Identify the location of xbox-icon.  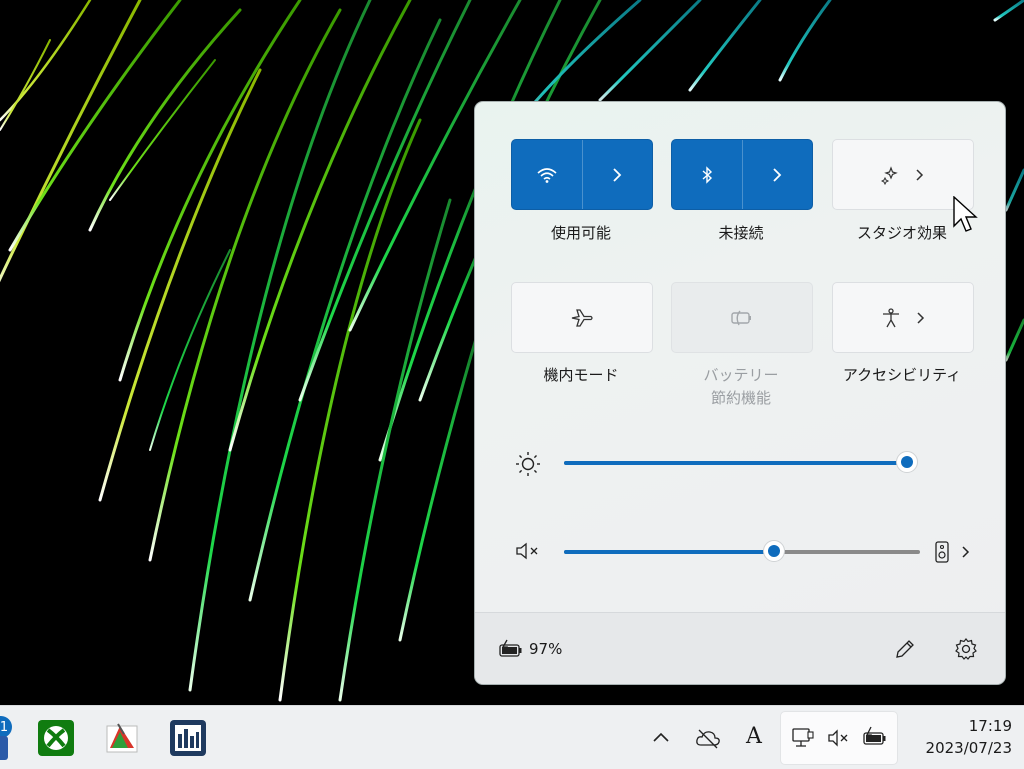
(56, 738).